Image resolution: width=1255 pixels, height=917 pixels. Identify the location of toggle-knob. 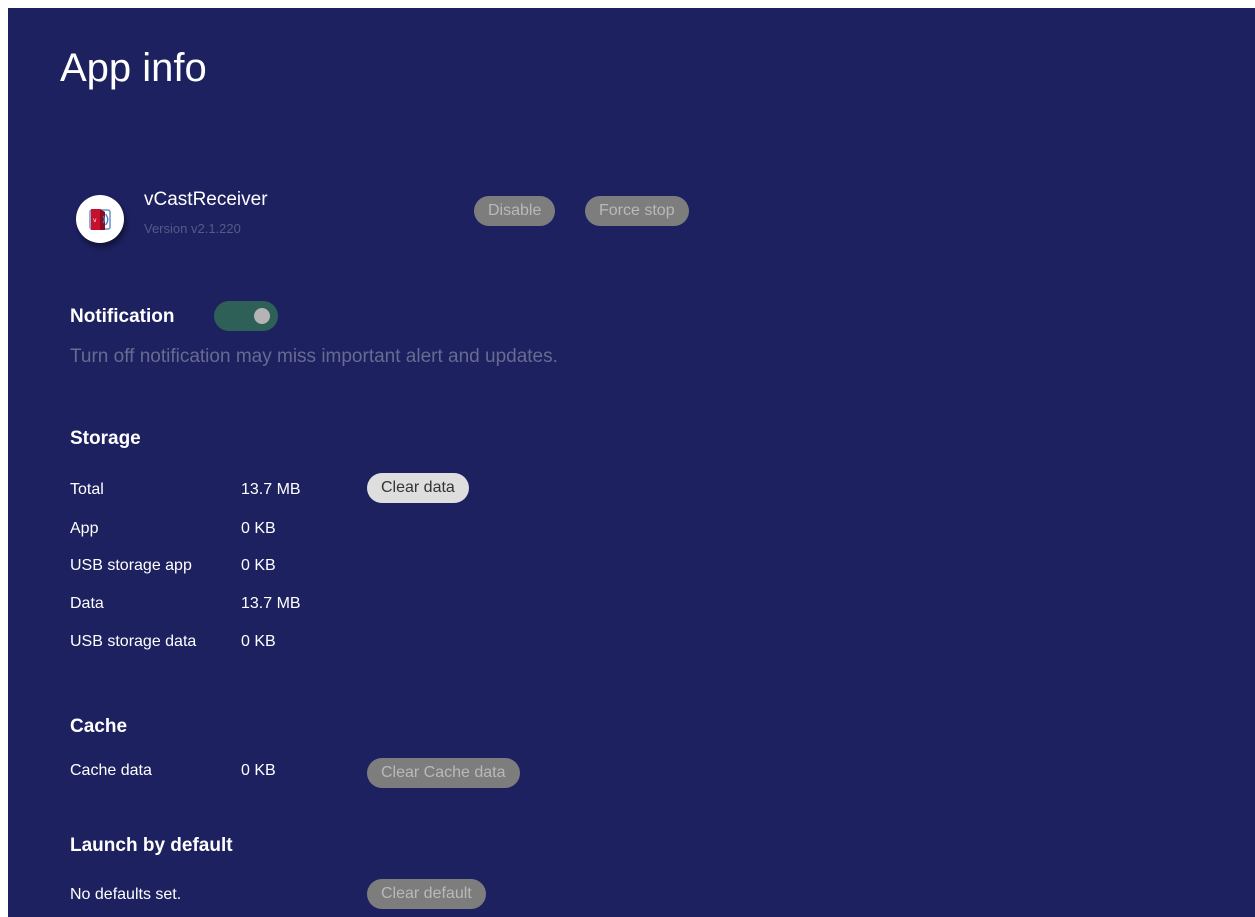
(262, 316).